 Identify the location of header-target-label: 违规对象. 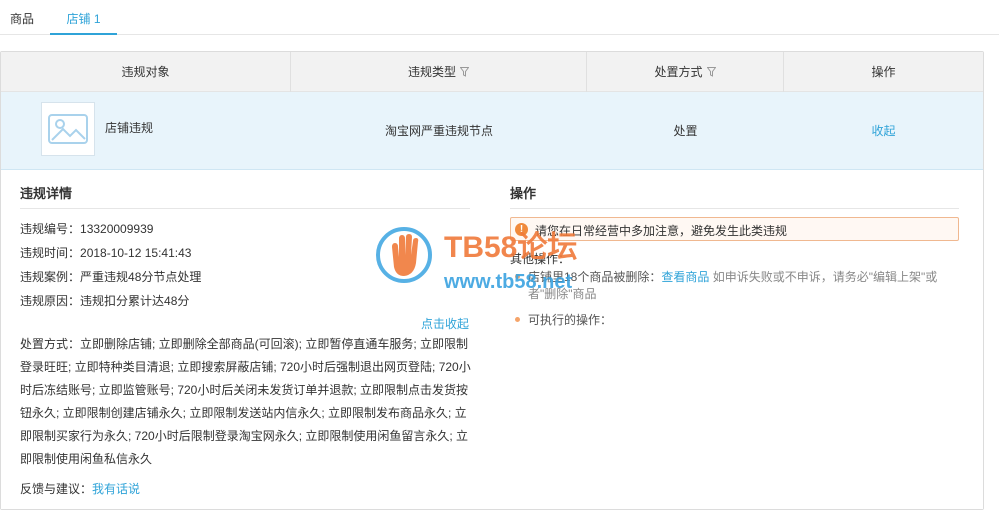
(145, 72).